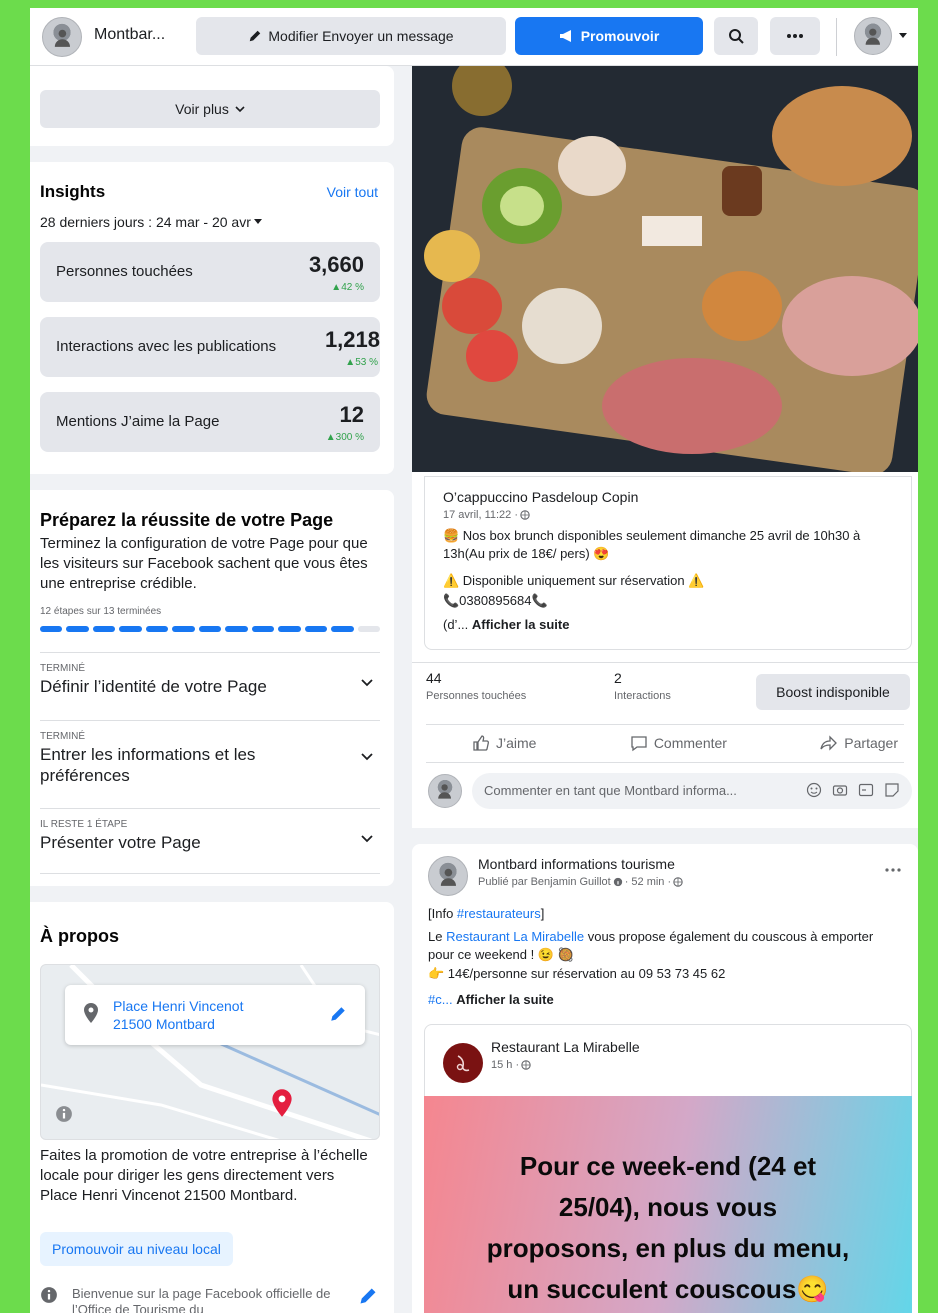  What do you see at coordinates (445, 791) in the screenshot?
I see `commenter-avatar` at bounding box center [445, 791].